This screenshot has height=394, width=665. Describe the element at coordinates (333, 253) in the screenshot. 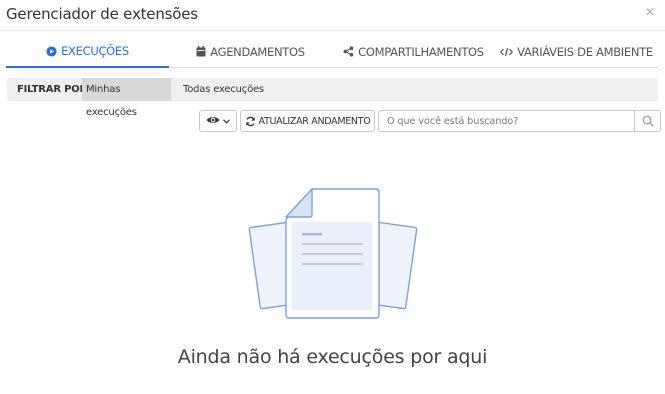

I see `documents-illustration` at that location.